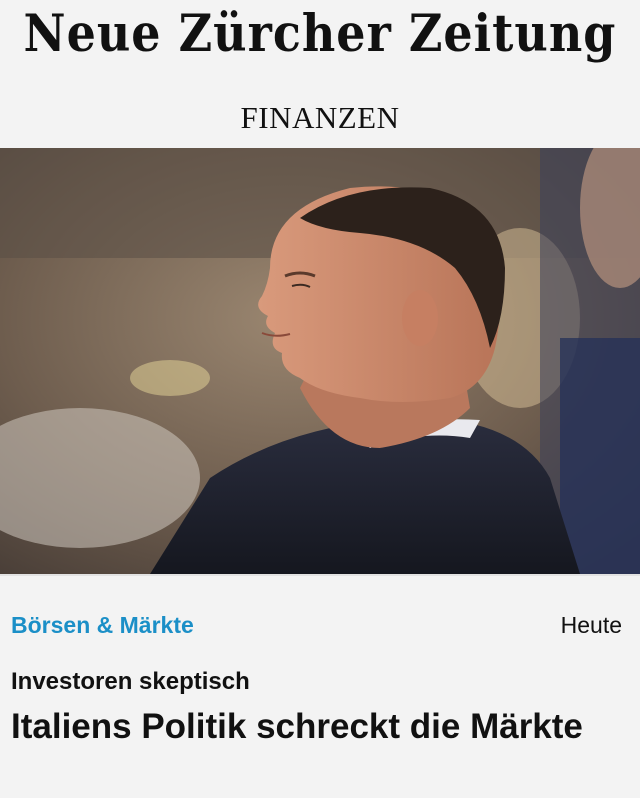 The height and width of the screenshot is (798, 640). I want to click on article-date: Heute, so click(591, 625).